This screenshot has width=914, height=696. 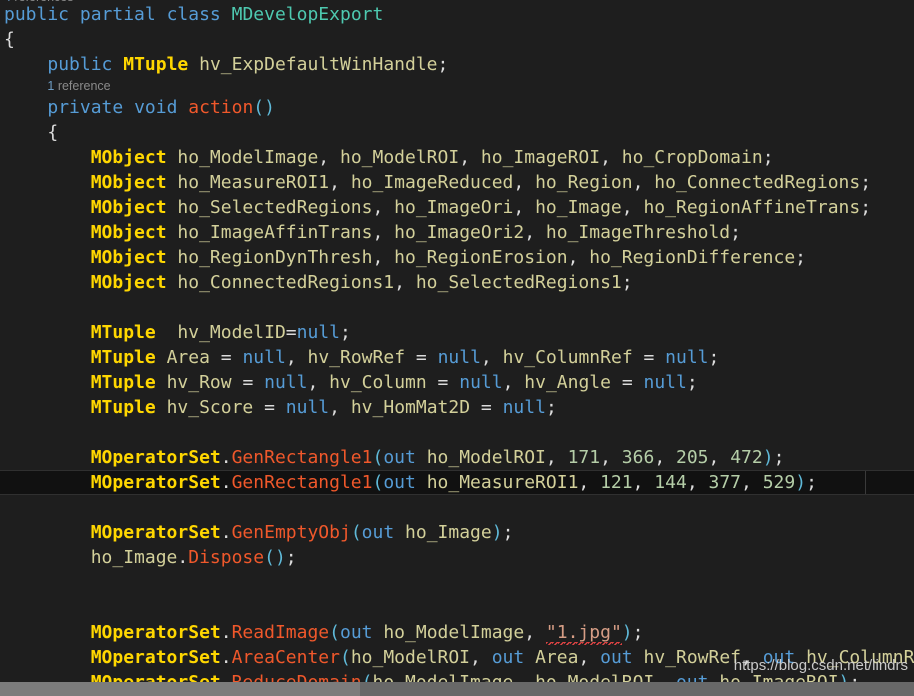 I want to click on code-token: 472, so click(x=746, y=457).